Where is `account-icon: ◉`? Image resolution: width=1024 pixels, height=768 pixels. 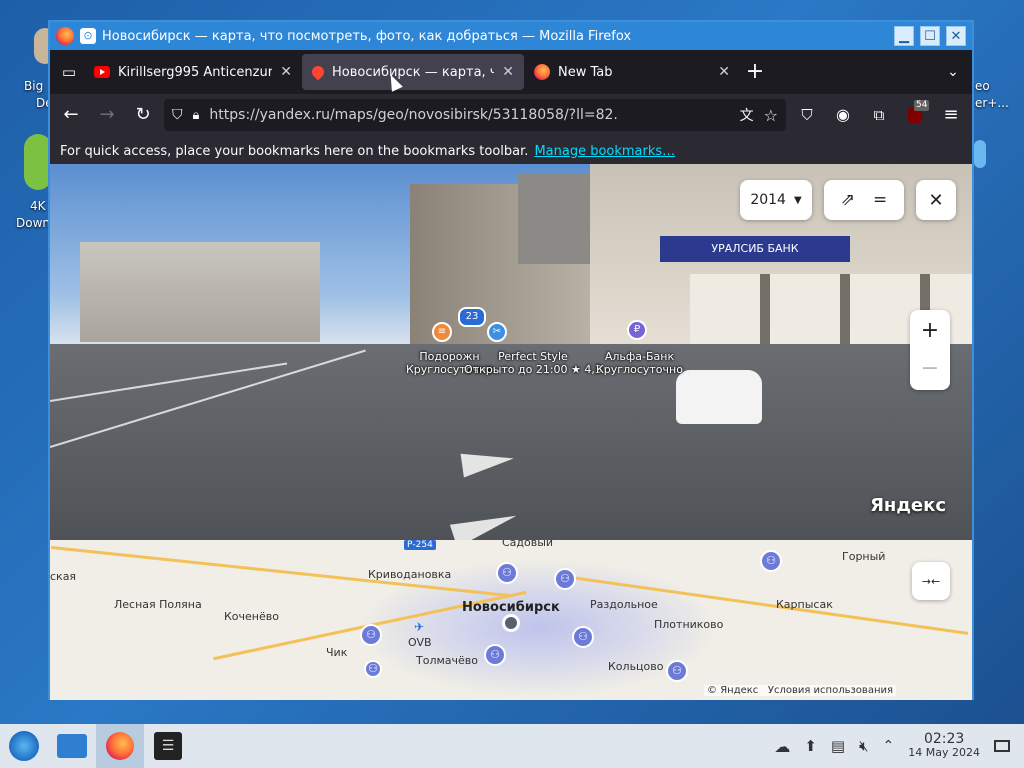 account-icon: ◉ is located at coordinates (843, 115).